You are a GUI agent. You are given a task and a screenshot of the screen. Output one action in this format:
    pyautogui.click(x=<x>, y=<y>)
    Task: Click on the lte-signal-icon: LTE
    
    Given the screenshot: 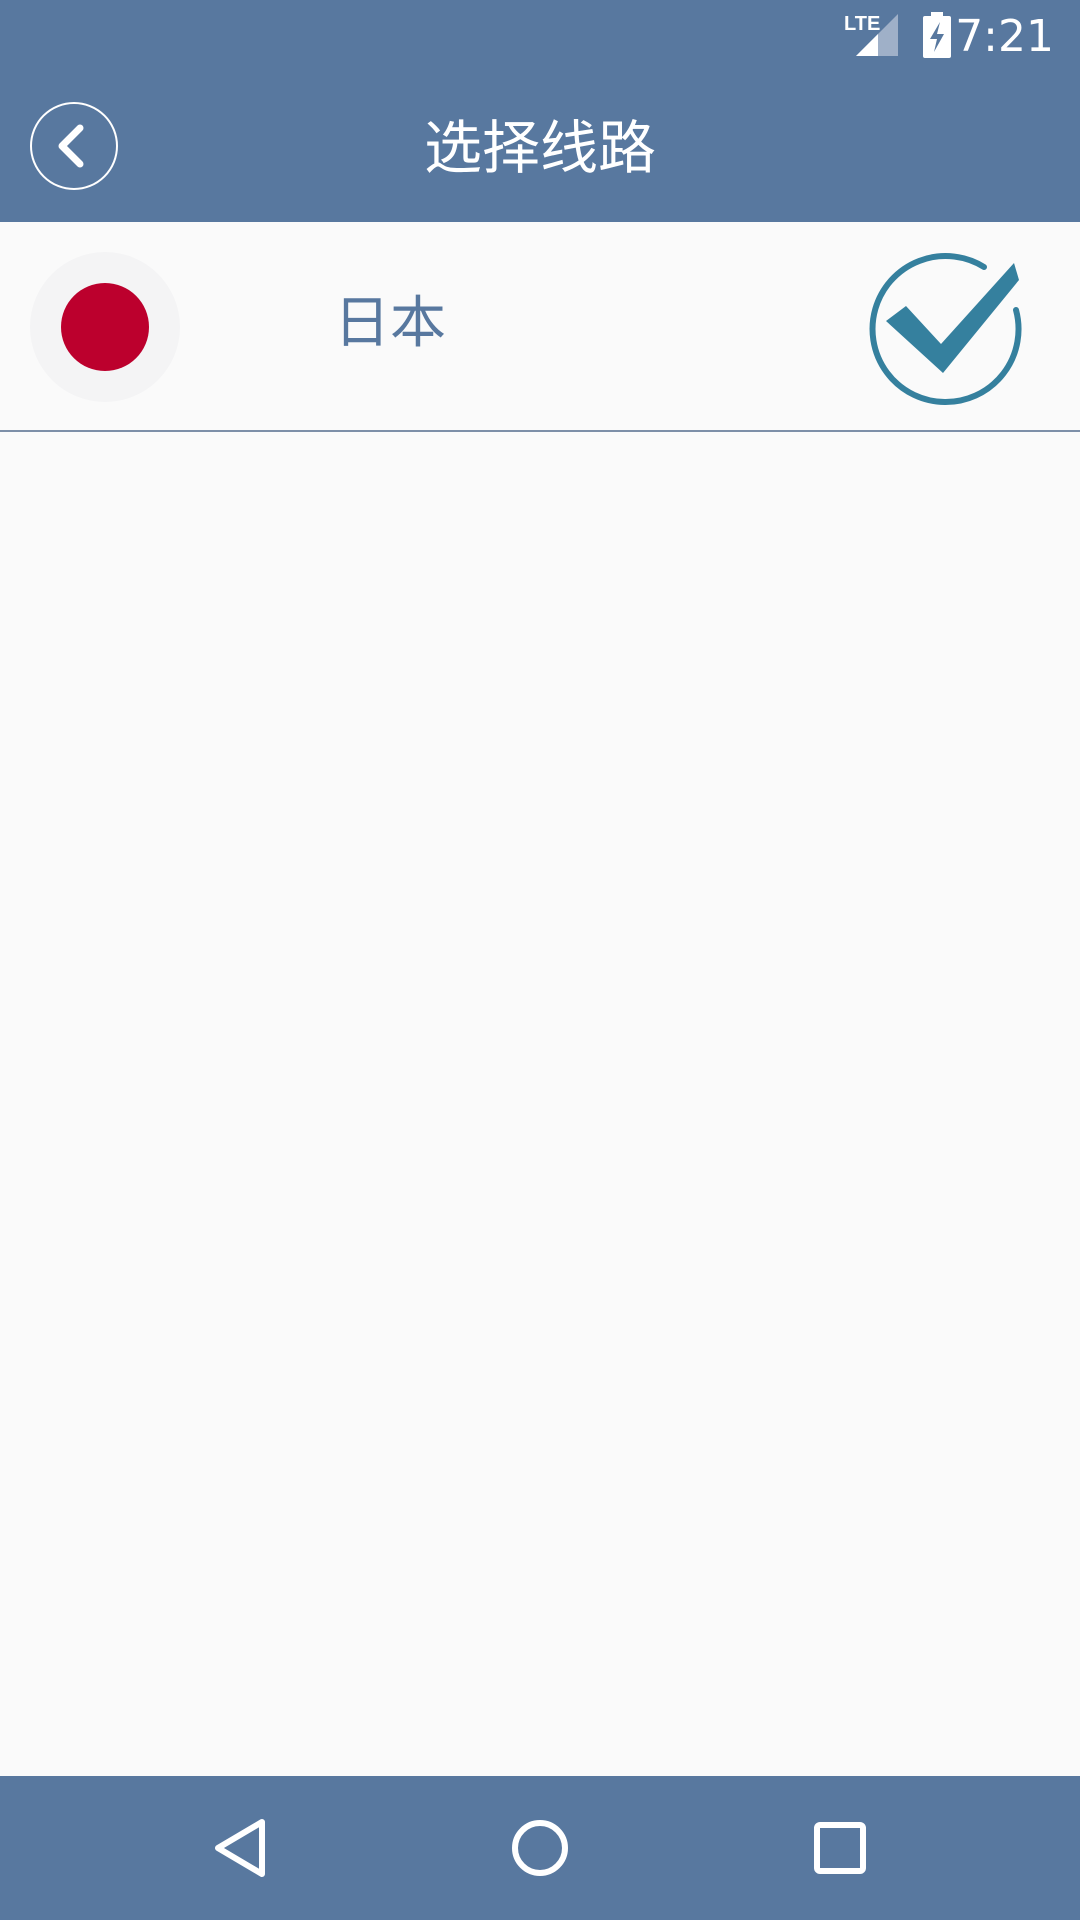 What is the action you would take?
    pyautogui.click(x=871, y=34)
    